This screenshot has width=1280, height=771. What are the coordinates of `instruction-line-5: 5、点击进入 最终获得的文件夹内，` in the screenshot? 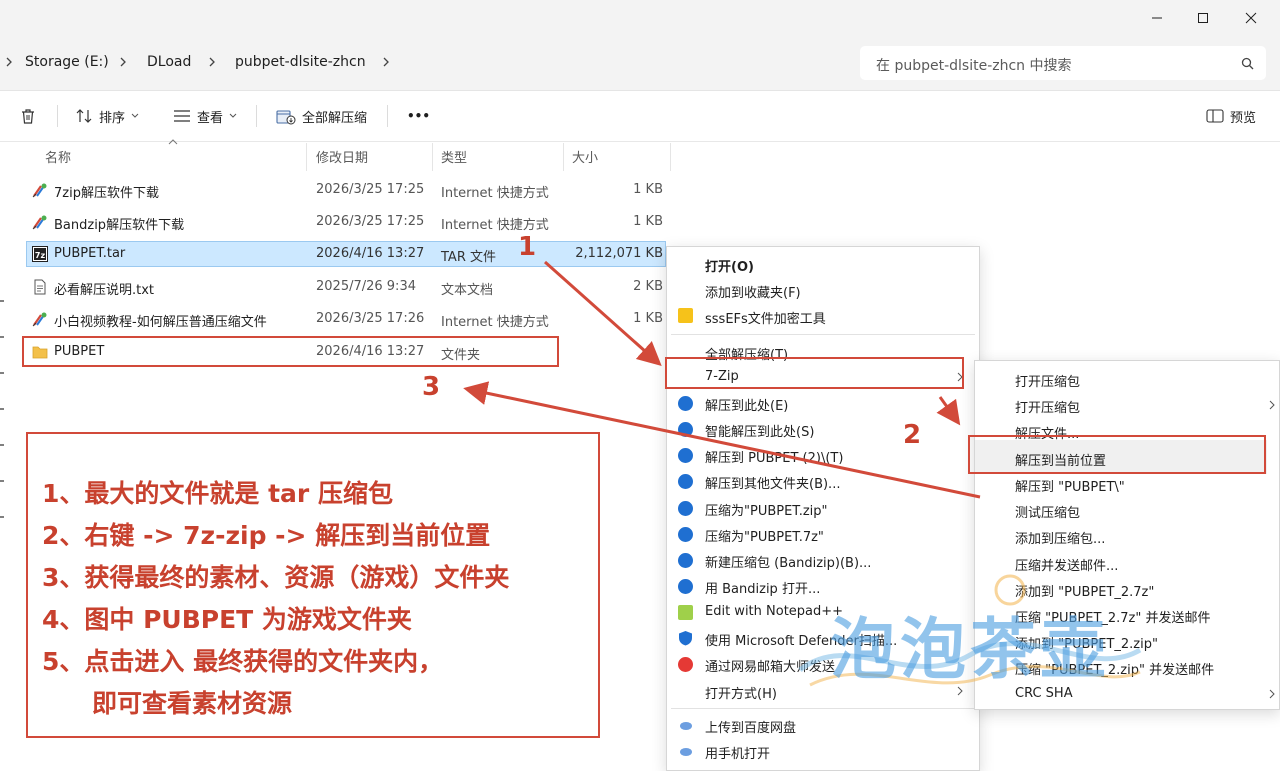 It's located at (243, 661).